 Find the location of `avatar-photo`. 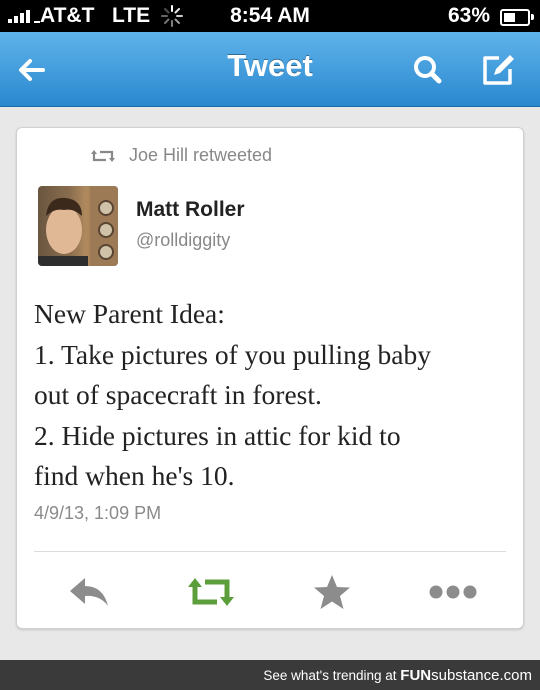

avatar-photo is located at coordinates (78, 226).